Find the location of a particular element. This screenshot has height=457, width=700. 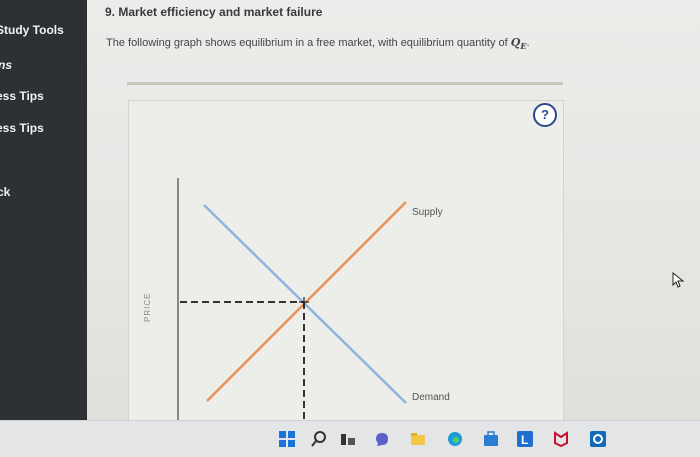

chat-icon is located at coordinates (382, 439).